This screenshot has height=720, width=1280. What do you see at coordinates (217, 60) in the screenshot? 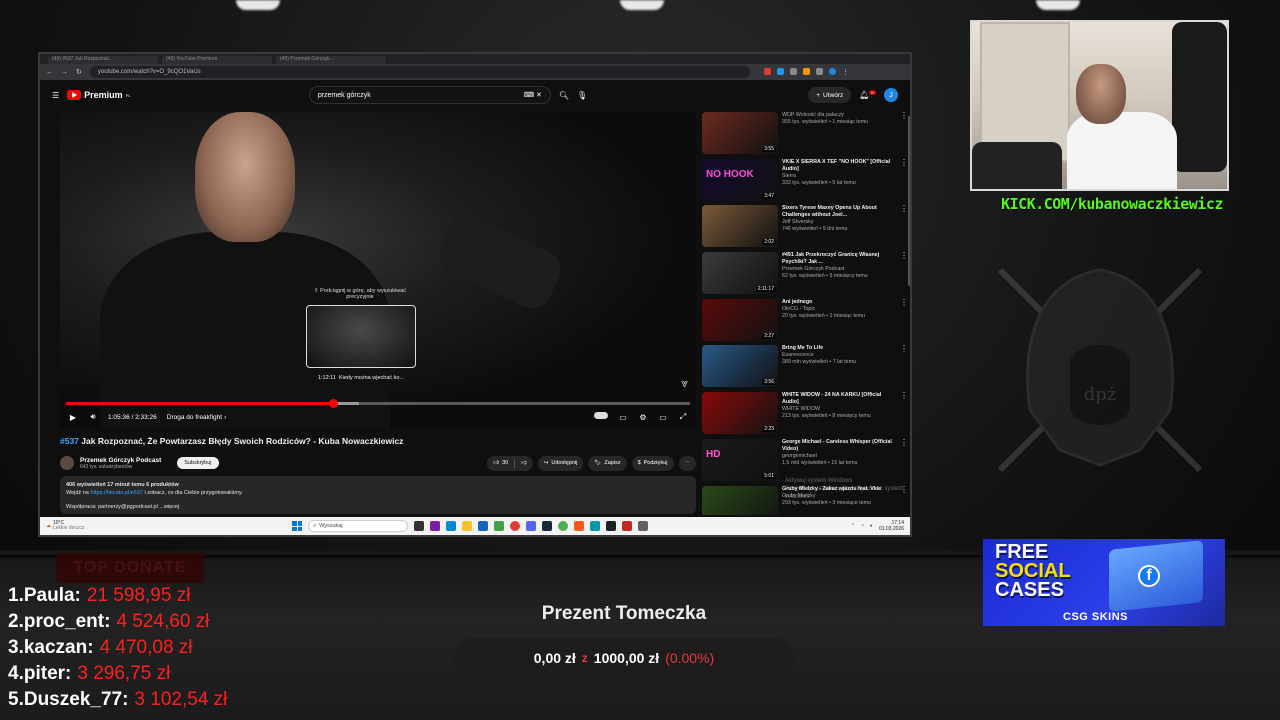
I see `browser-tab: (49) YouTube Premium` at bounding box center [217, 60].